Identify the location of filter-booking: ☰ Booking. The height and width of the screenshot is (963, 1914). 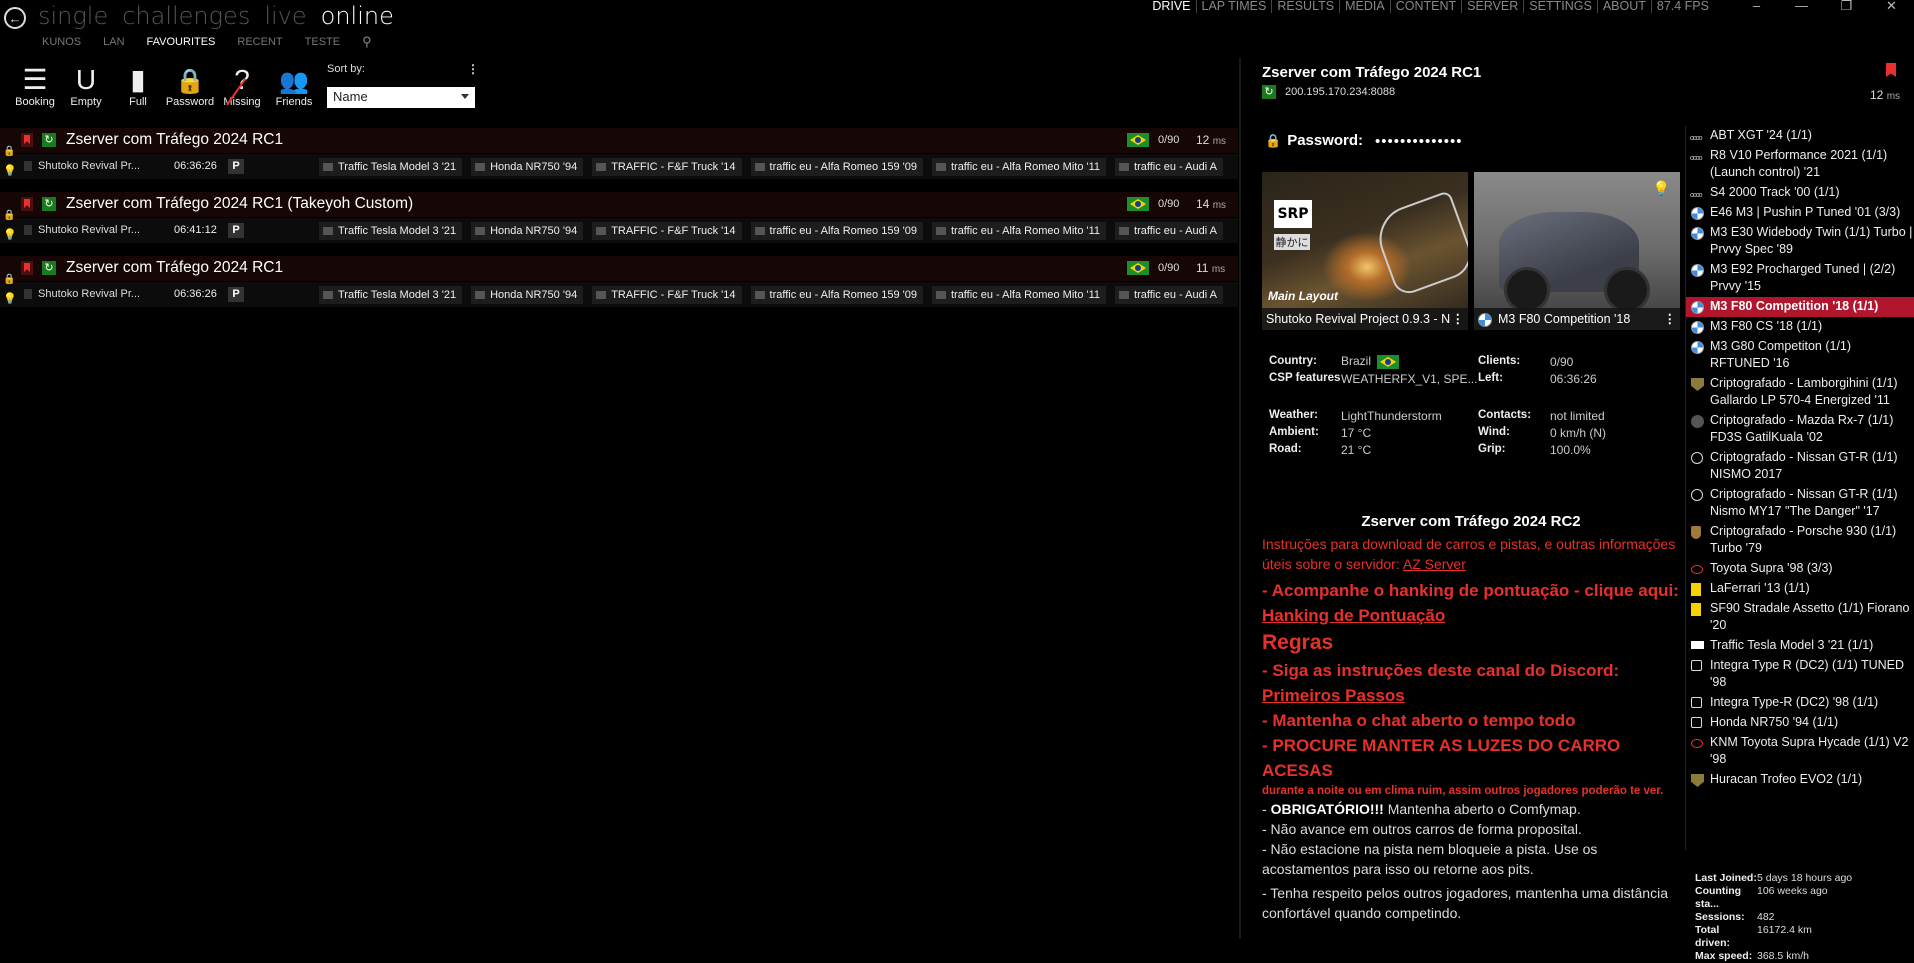
(35, 85).